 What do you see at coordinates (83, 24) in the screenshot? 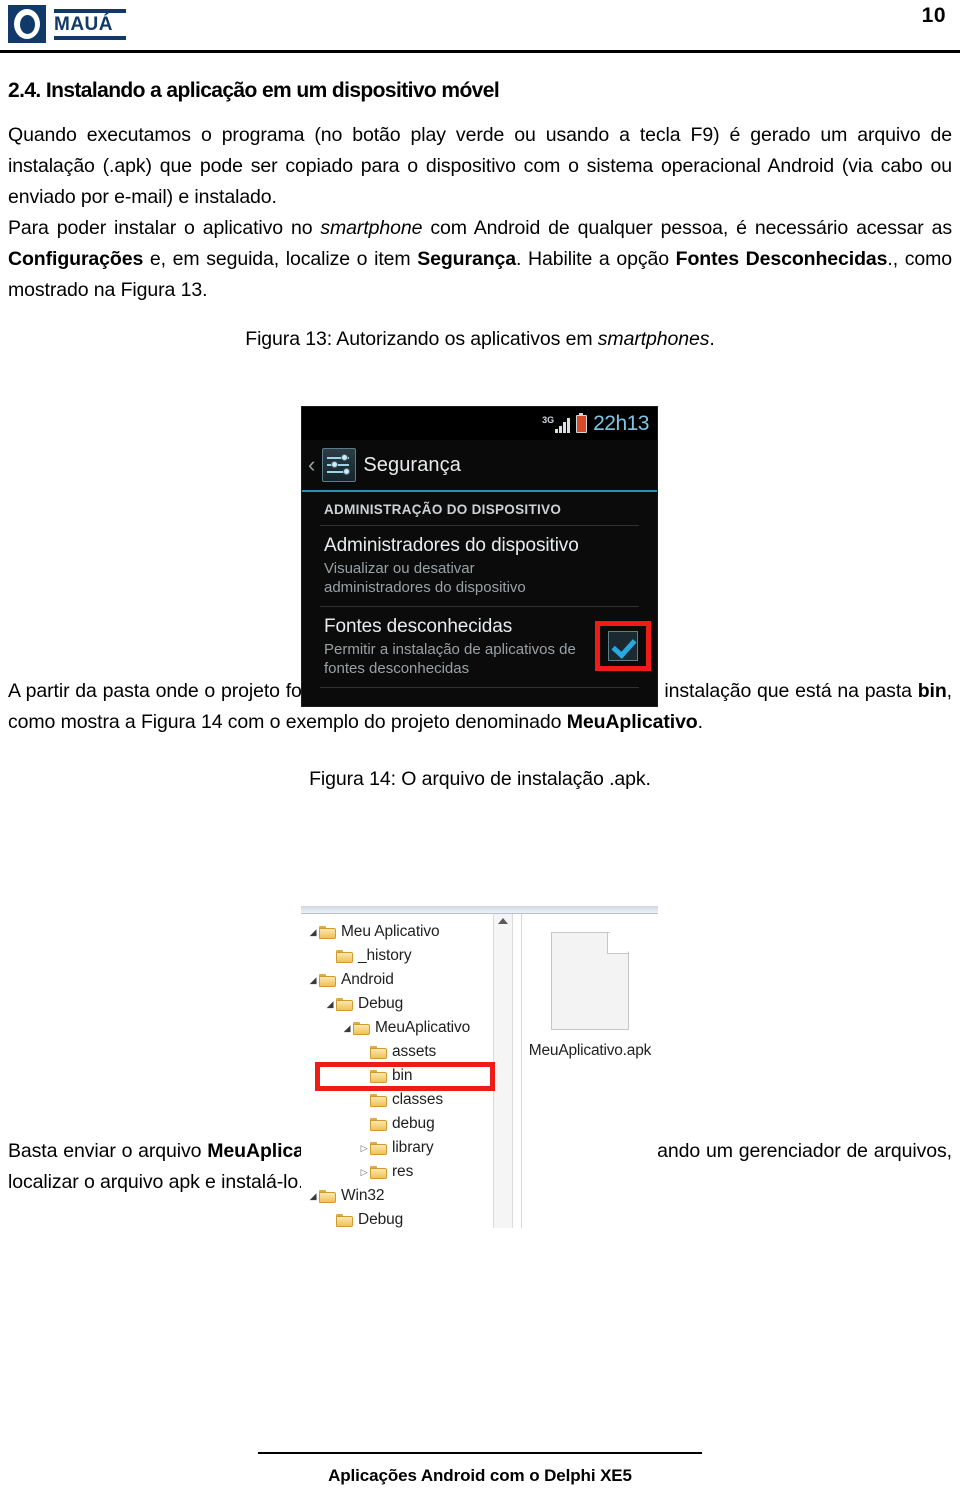
I see `logo-word-text: MAUÁ` at bounding box center [83, 24].